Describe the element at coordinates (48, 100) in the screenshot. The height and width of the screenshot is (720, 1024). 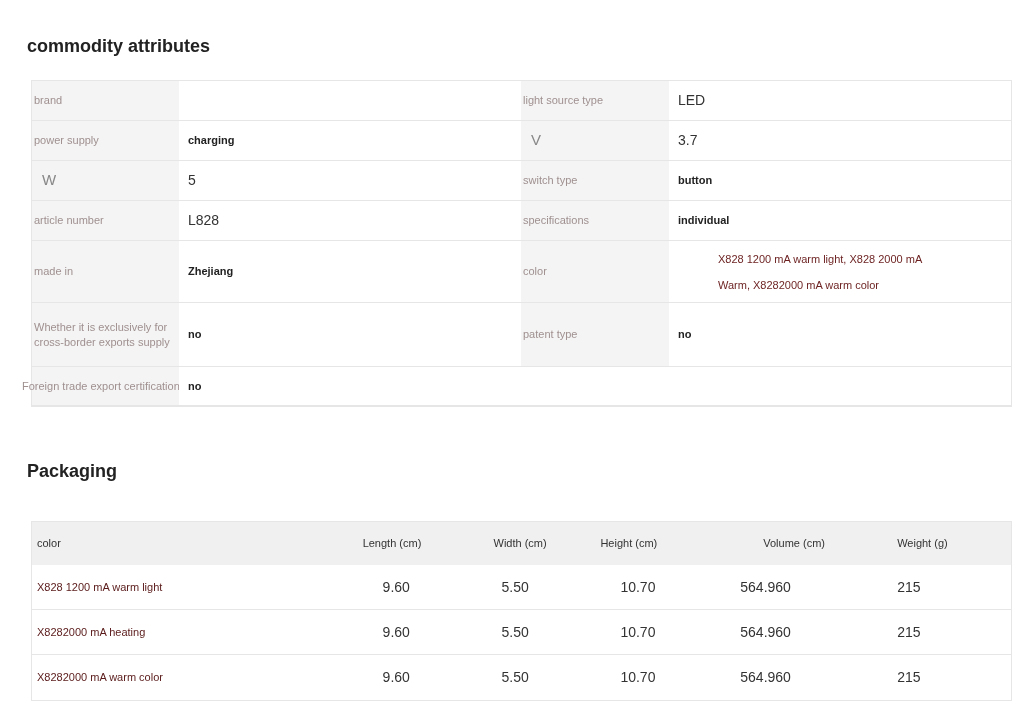
I see `attribute-label: brand` at that location.